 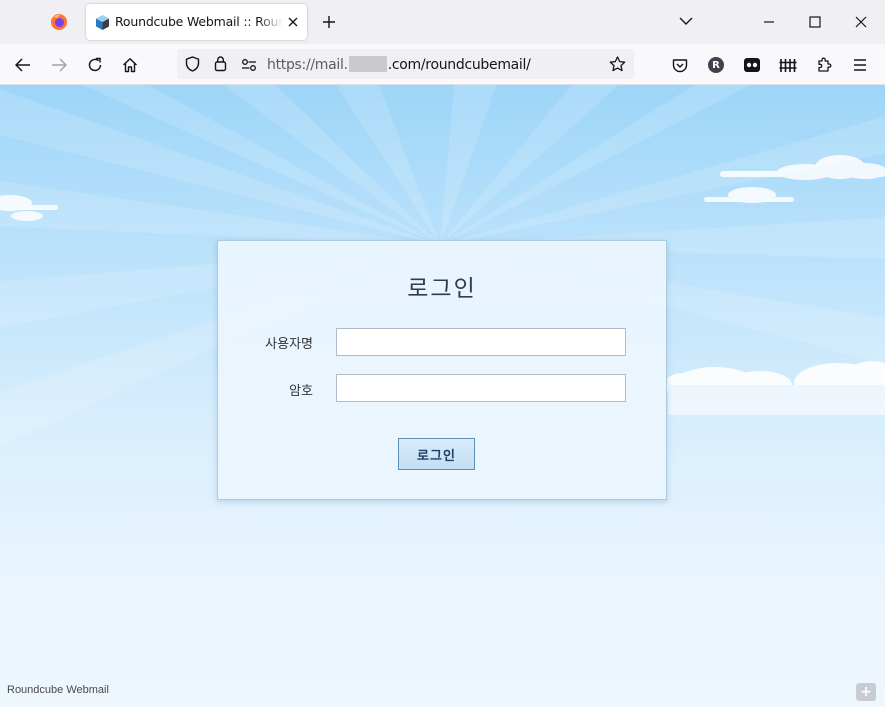 What do you see at coordinates (329, 22) in the screenshot?
I see `new-tab-plus-icon` at bounding box center [329, 22].